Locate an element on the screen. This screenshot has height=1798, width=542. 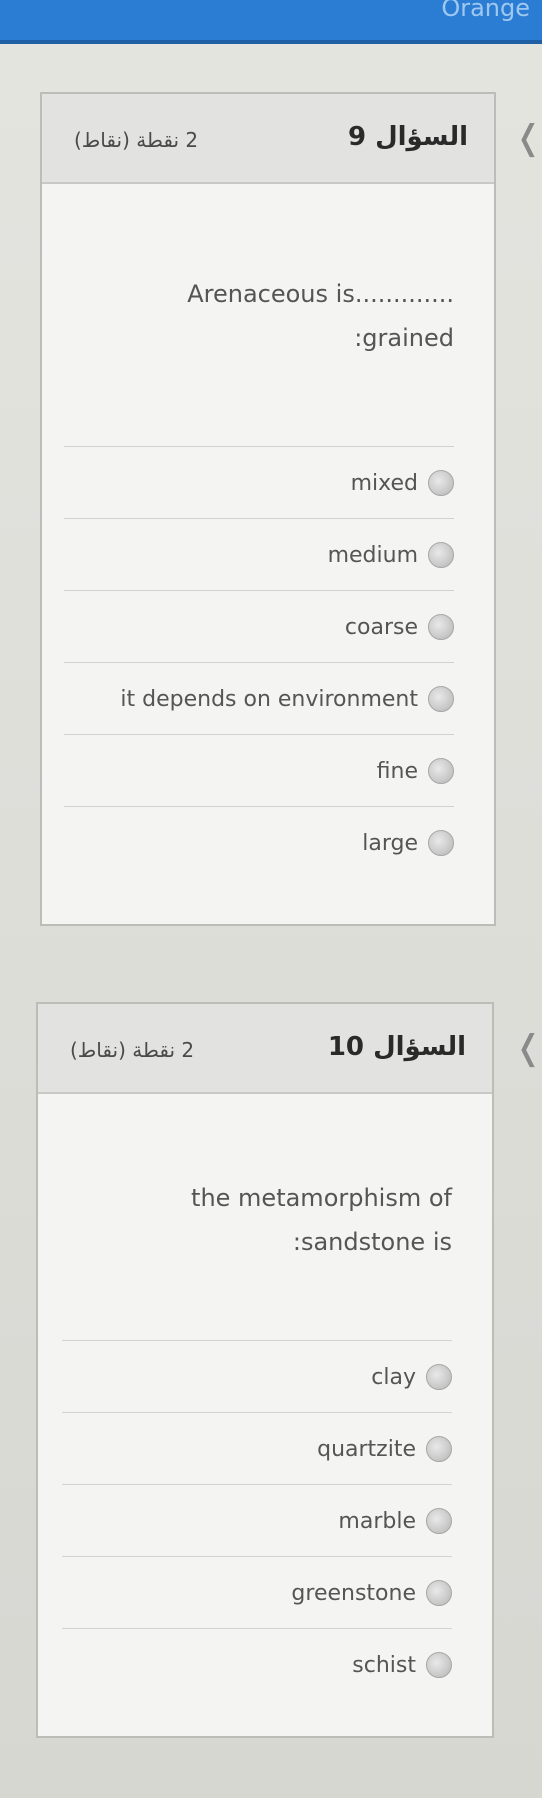
option-medium: medium is located at coordinates (259, 554).